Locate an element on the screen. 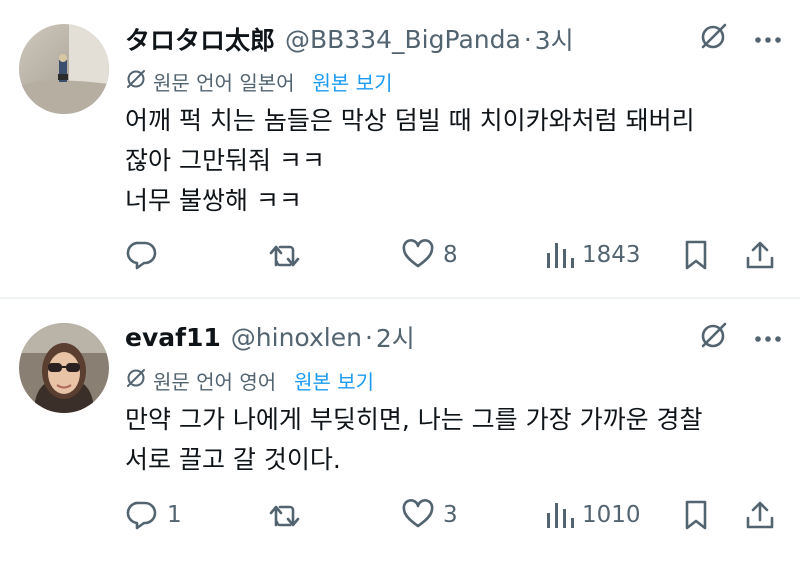  tweet-actions: 8 1843 is located at coordinates (452, 255).